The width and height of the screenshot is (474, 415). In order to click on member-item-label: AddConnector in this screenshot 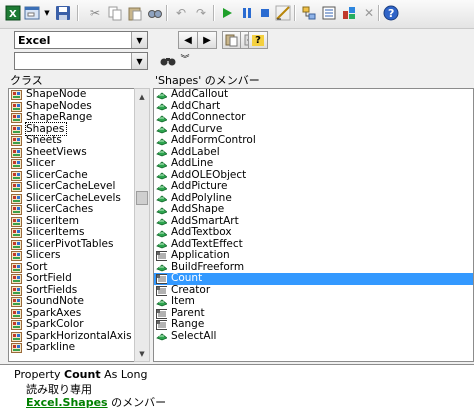, I will do `click(208, 117)`.